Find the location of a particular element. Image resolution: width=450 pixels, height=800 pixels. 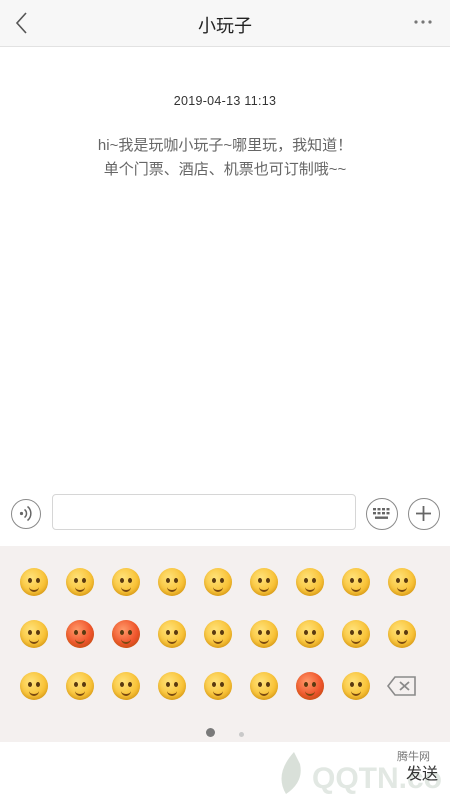

keyboard-button is located at coordinates (382, 514).